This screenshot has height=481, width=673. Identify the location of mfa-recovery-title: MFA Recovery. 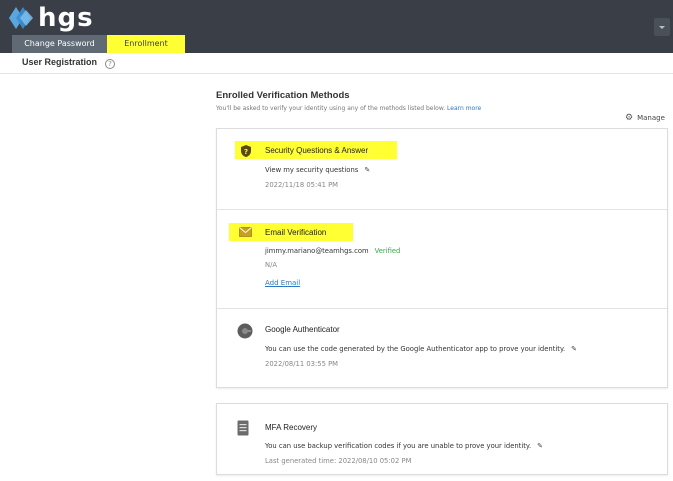
(291, 427).